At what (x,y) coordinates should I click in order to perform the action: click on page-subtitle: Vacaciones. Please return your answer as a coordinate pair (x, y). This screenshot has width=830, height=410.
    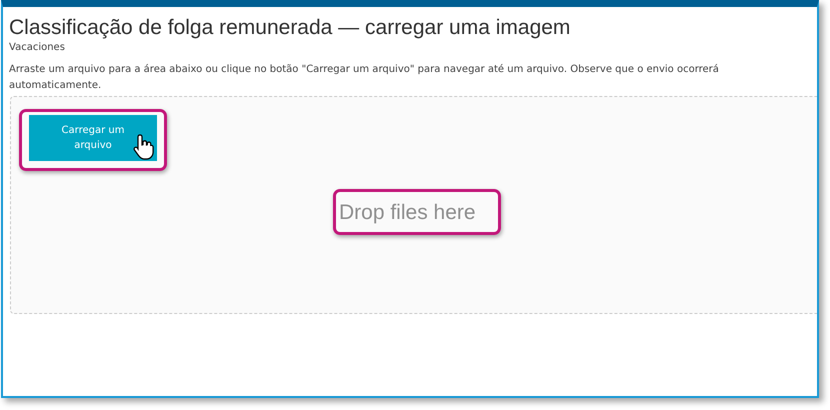
    Looking at the image, I should click on (37, 47).